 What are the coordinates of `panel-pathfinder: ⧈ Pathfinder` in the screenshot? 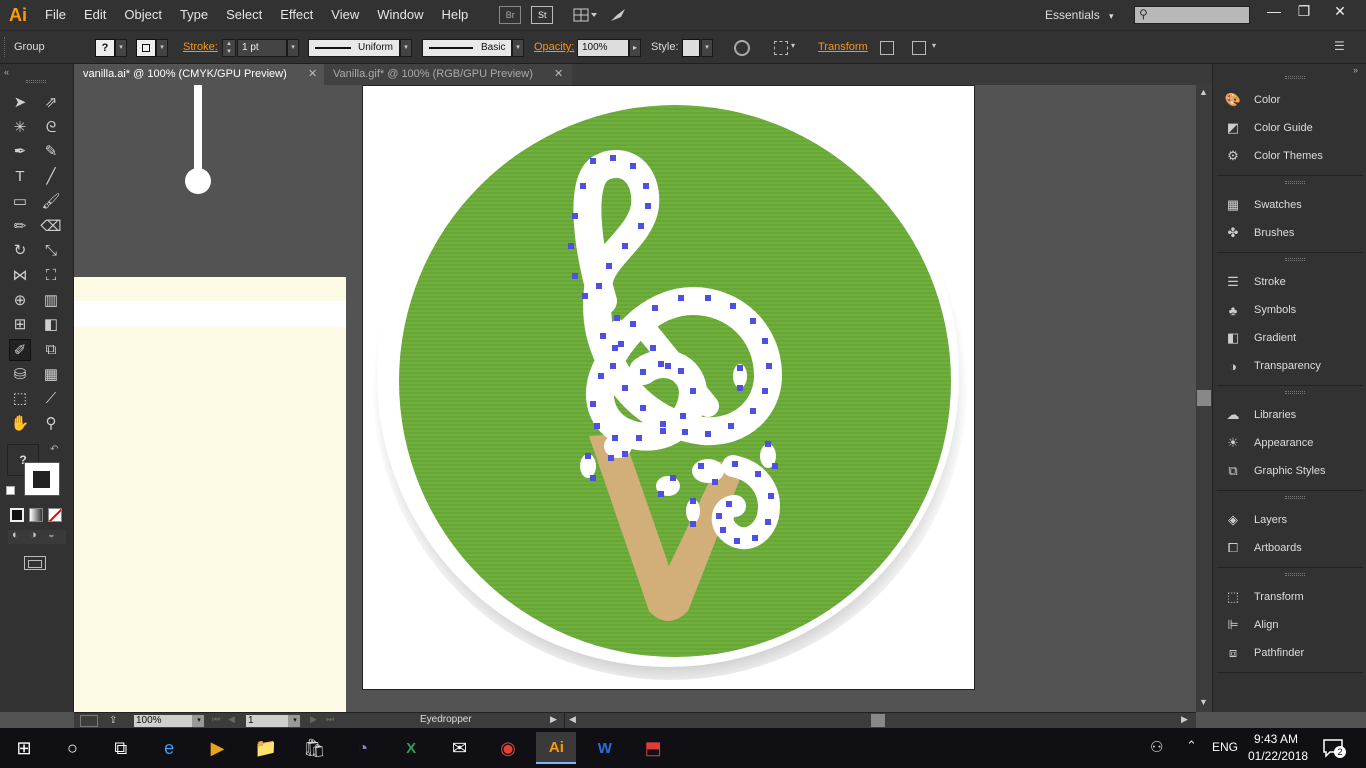 It's located at (1263, 653).